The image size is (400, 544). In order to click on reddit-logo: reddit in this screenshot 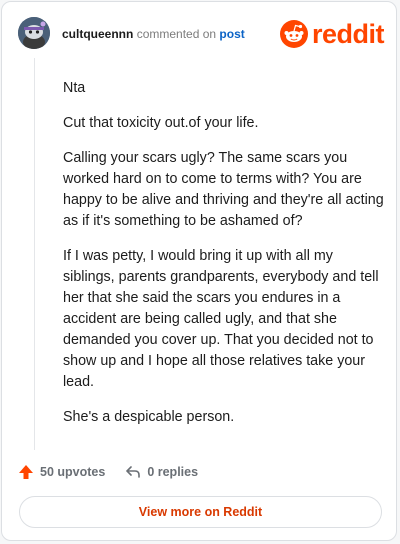, I will do `click(332, 34)`.